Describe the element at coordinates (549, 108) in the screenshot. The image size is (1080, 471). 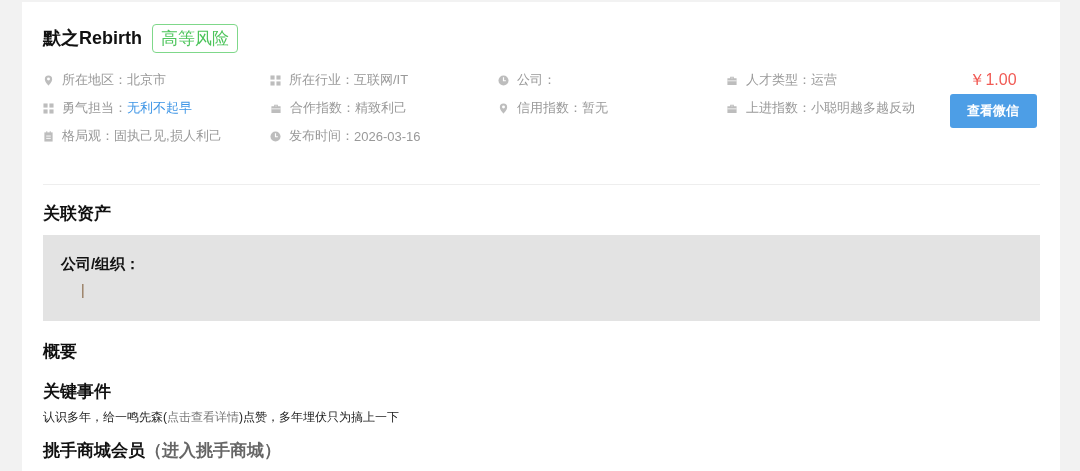
I see `info-label: 信用指数：` at that location.